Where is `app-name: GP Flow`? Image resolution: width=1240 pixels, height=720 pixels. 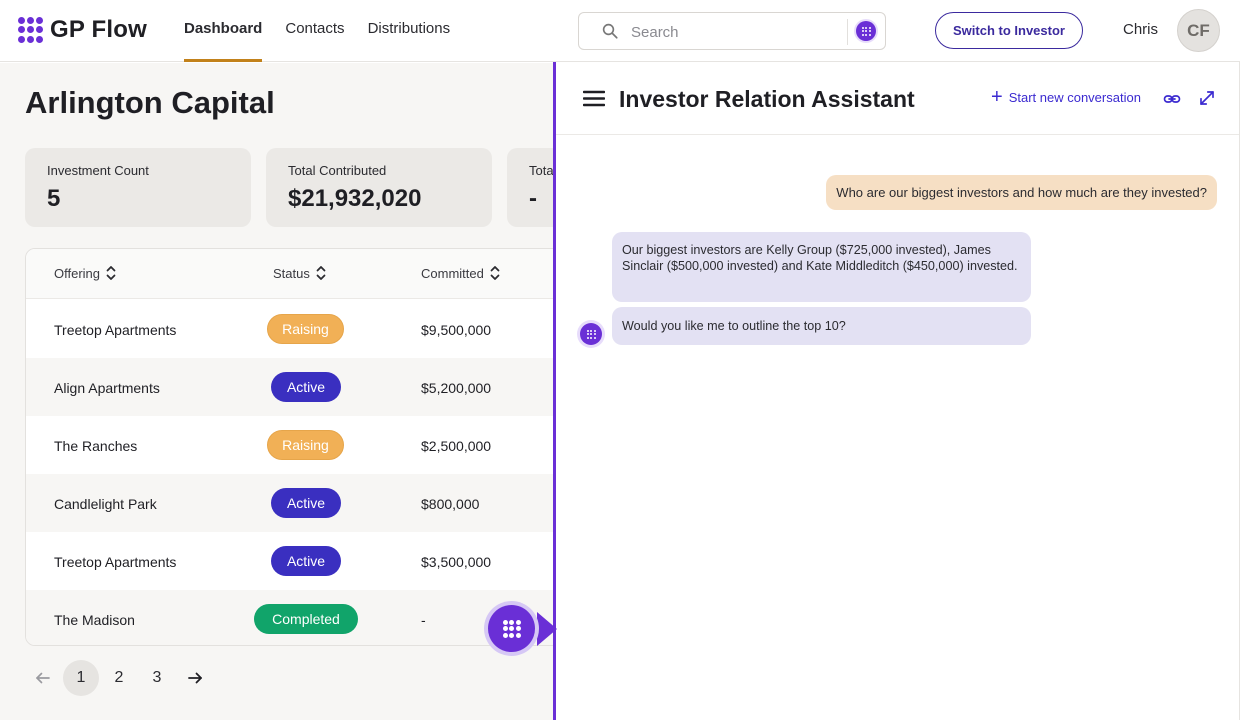 app-name: GP Flow is located at coordinates (98, 29).